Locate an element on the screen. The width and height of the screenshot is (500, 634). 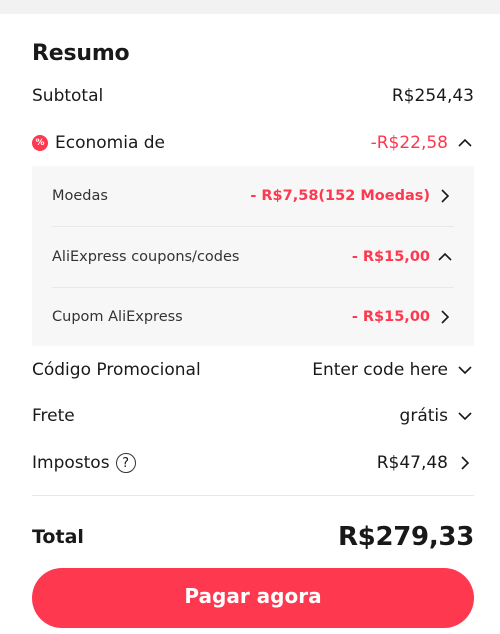
taxes-value: R$47,48 is located at coordinates (412, 463).